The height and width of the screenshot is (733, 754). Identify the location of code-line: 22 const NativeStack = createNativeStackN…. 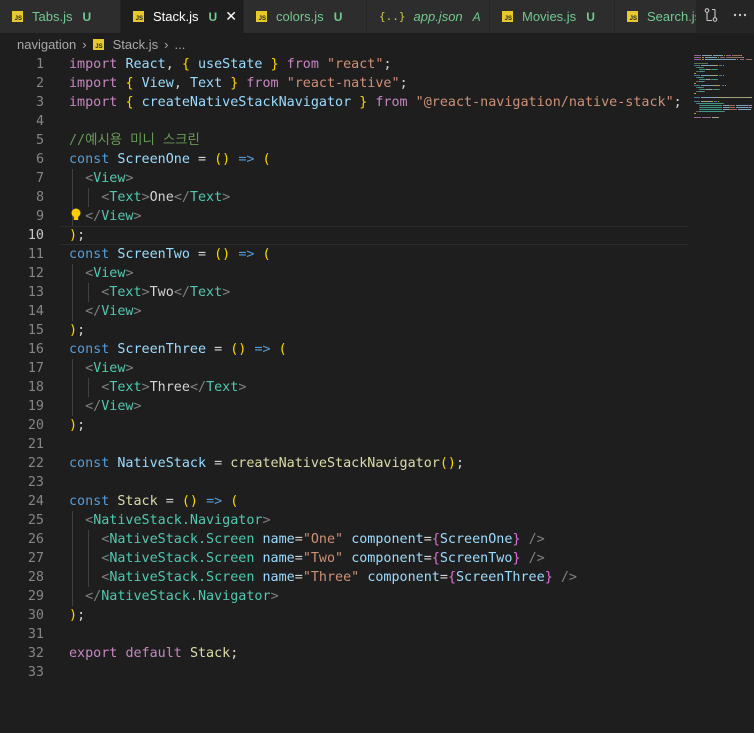
(345, 463).